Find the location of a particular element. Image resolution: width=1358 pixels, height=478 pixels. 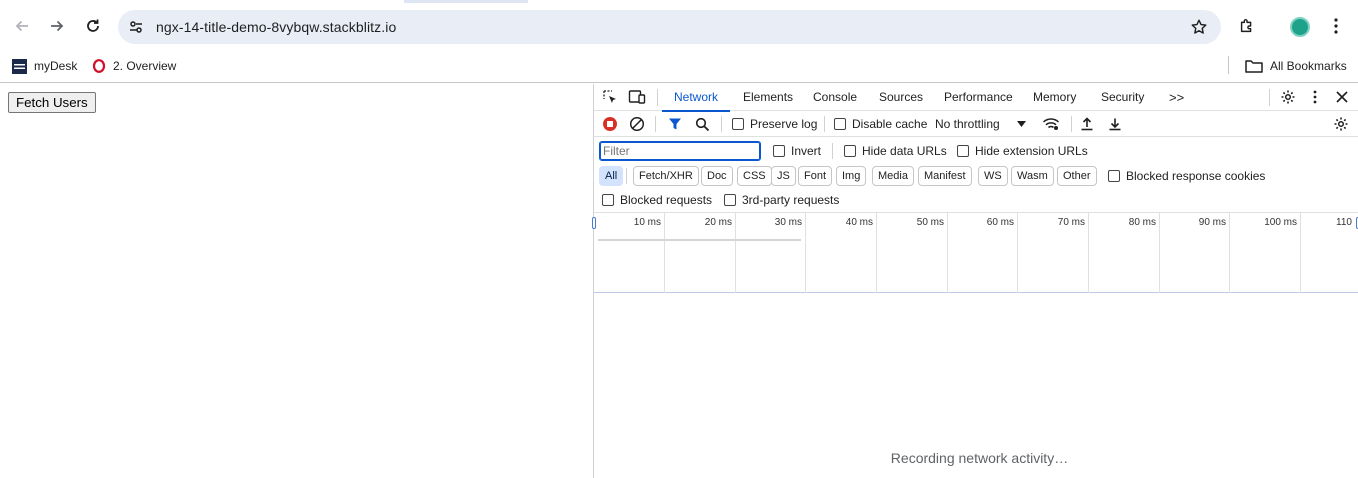

filter-chip-manifest: Manifest is located at coordinates (945, 176).